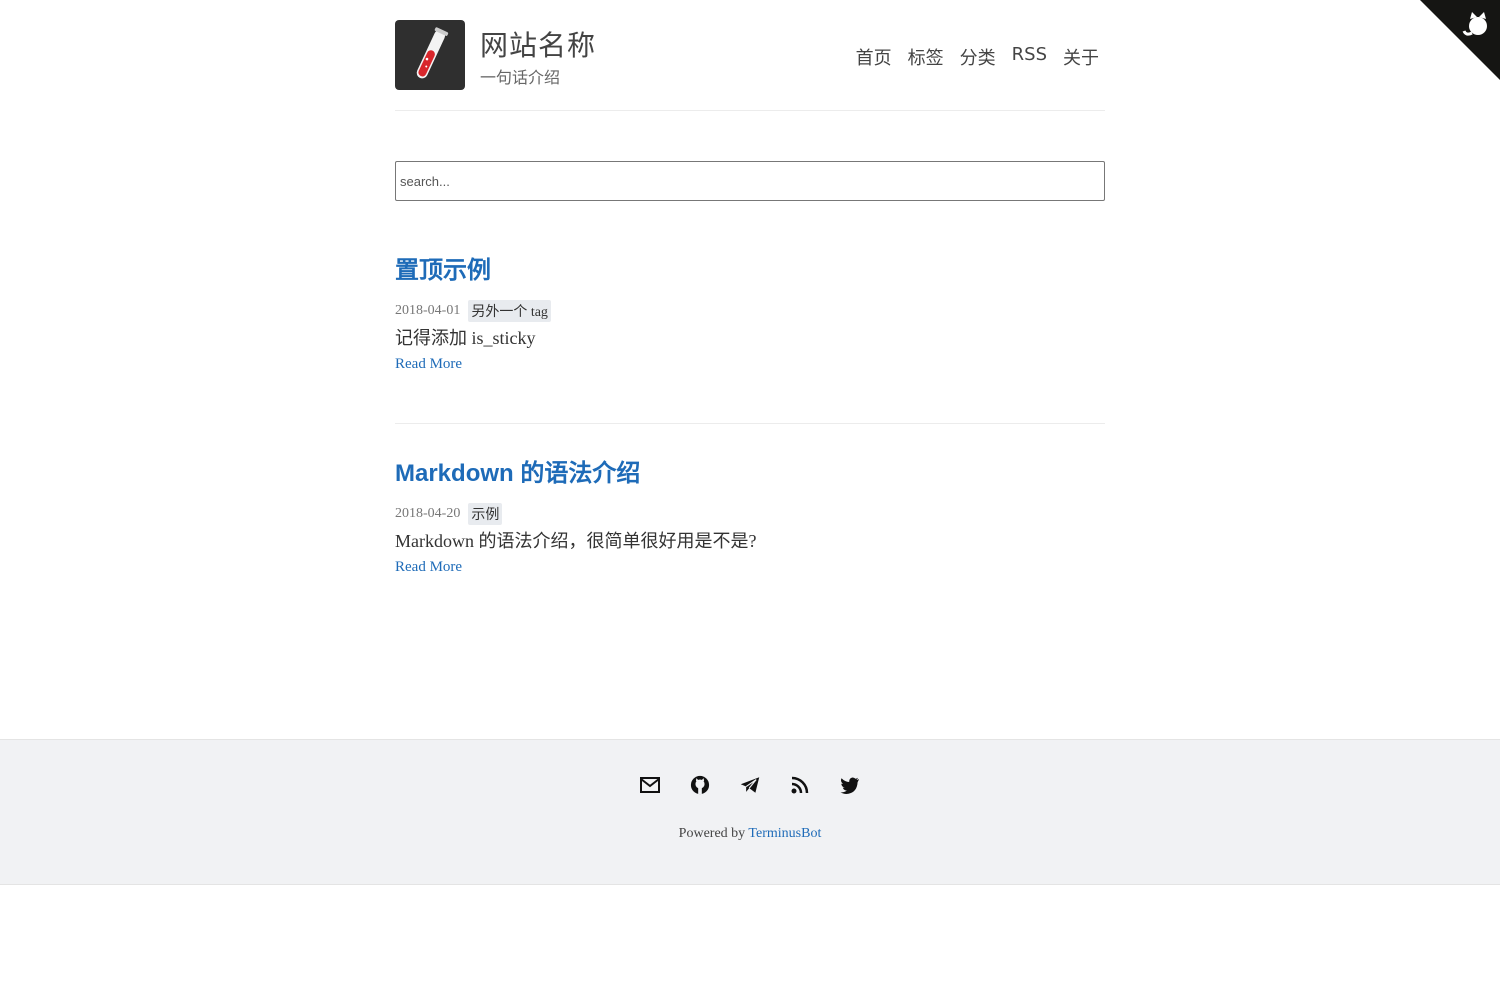  What do you see at coordinates (428, 513) in the screenshot?
I see `post-date: 2018-04-20` at bounding box center [428, 513].